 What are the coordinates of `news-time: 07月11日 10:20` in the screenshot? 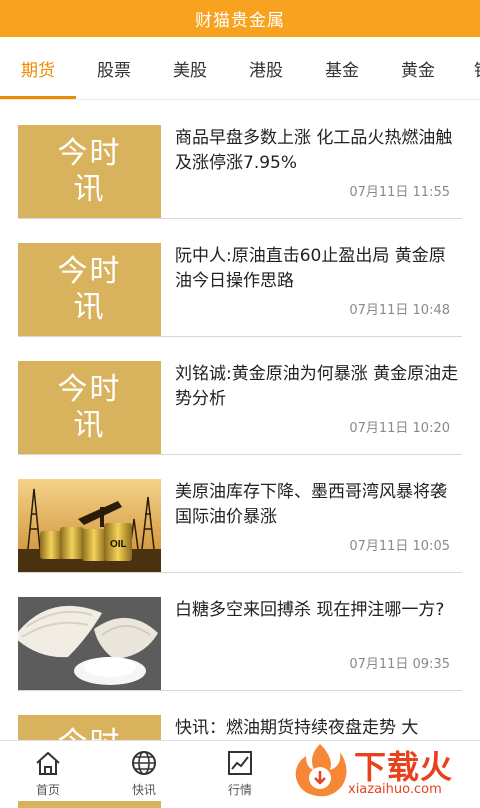 It's located at (399, 428).